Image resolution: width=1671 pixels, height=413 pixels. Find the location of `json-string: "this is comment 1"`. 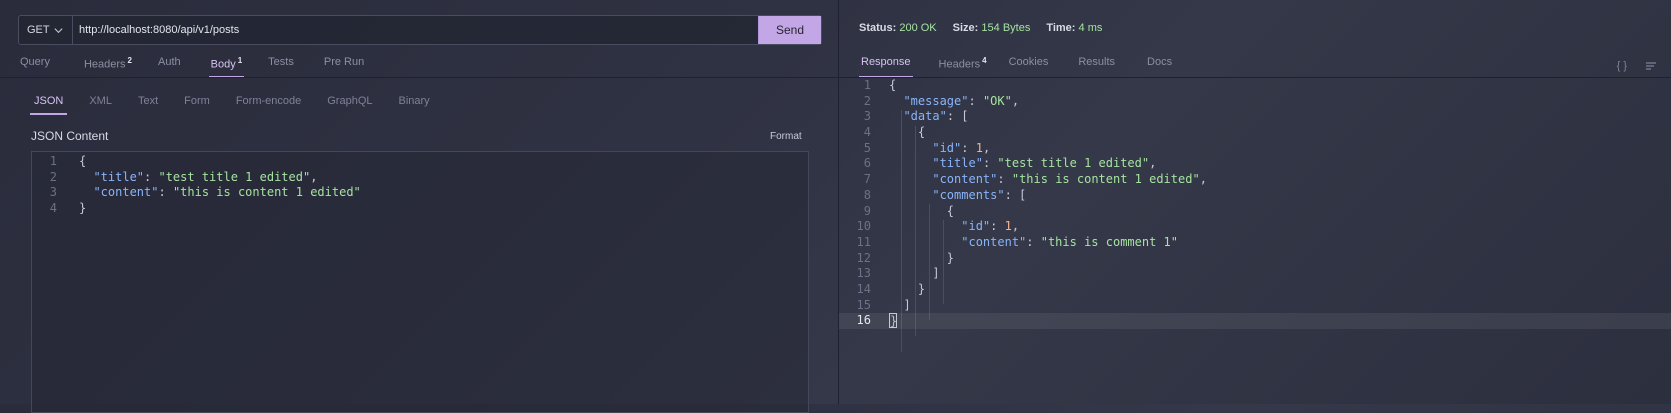

json-string: "this is comment 1" is located at coordinates (1109, 241).